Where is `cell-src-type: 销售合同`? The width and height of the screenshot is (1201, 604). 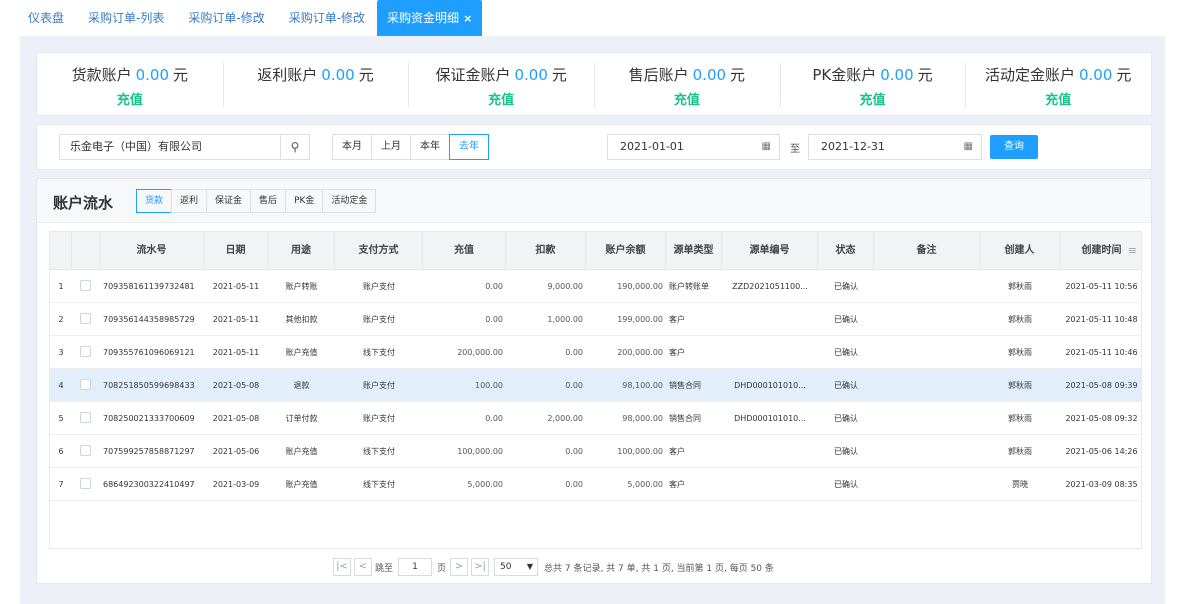
cell-src-type: 销售合同 is located at coordinates (685, 418).